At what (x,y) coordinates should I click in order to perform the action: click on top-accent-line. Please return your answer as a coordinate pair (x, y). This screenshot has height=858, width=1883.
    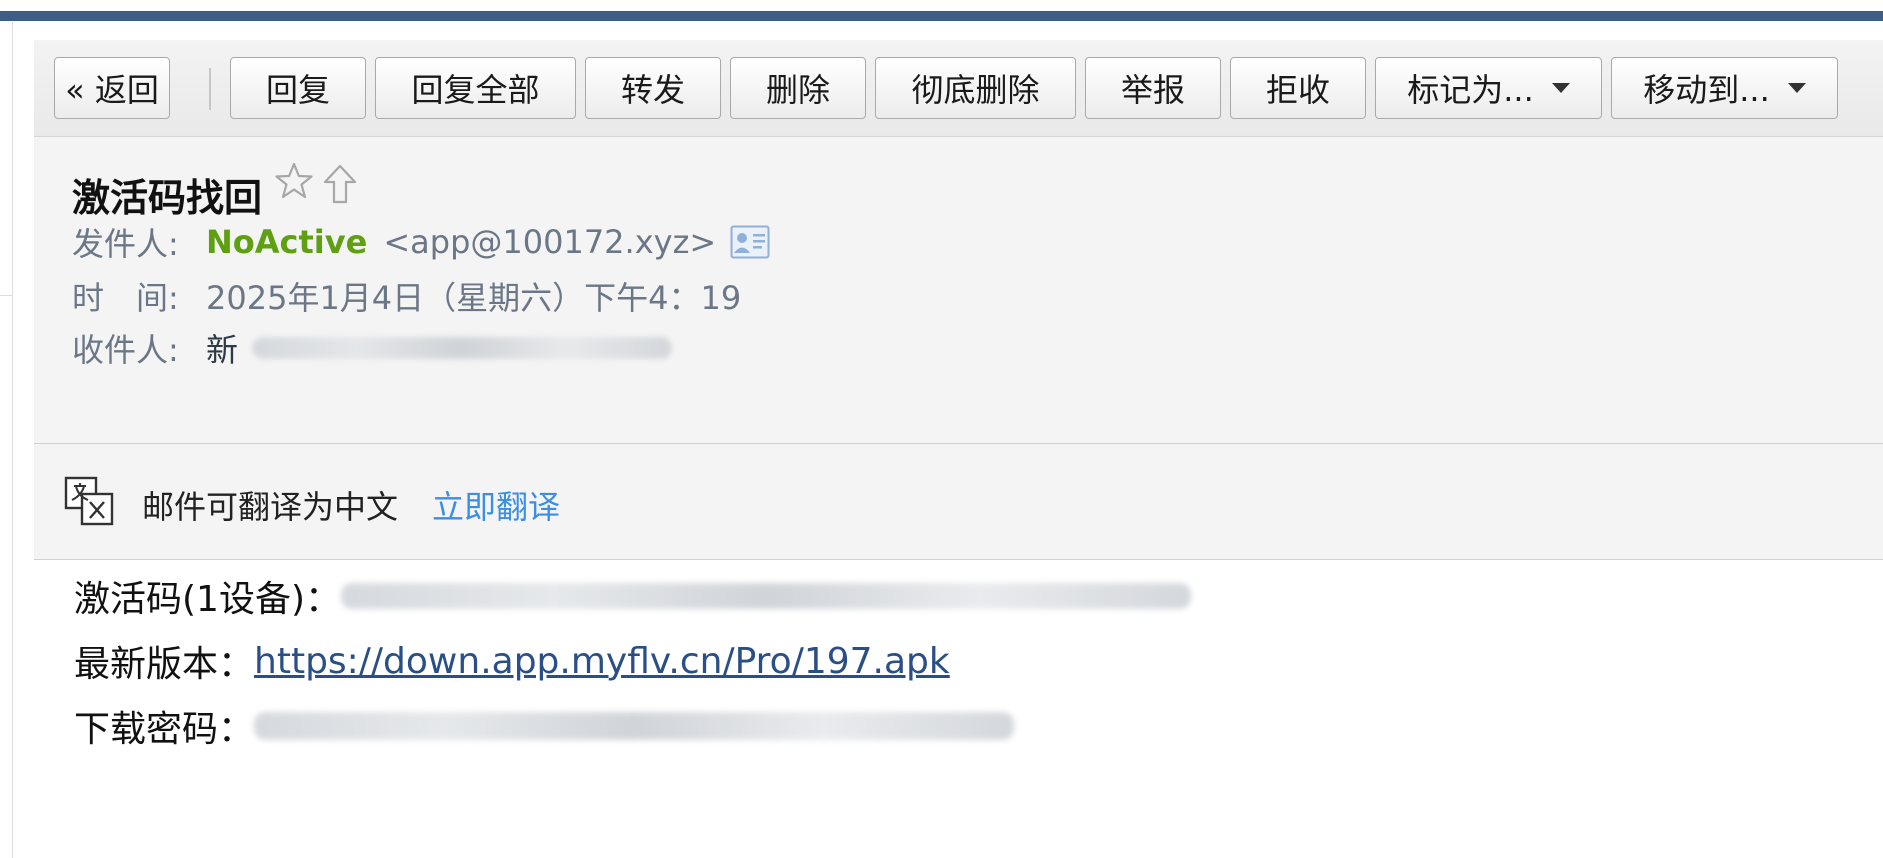
    Looking at the image, I should click on (941, 16).